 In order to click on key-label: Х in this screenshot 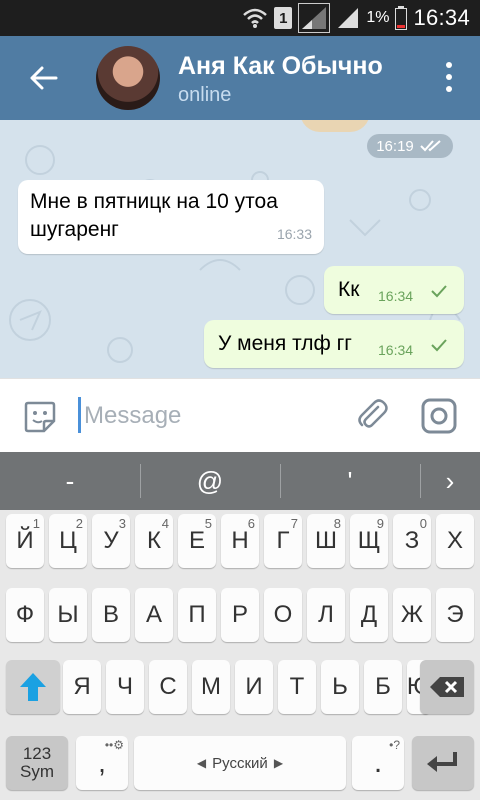, I will do `click(454, 540)`.